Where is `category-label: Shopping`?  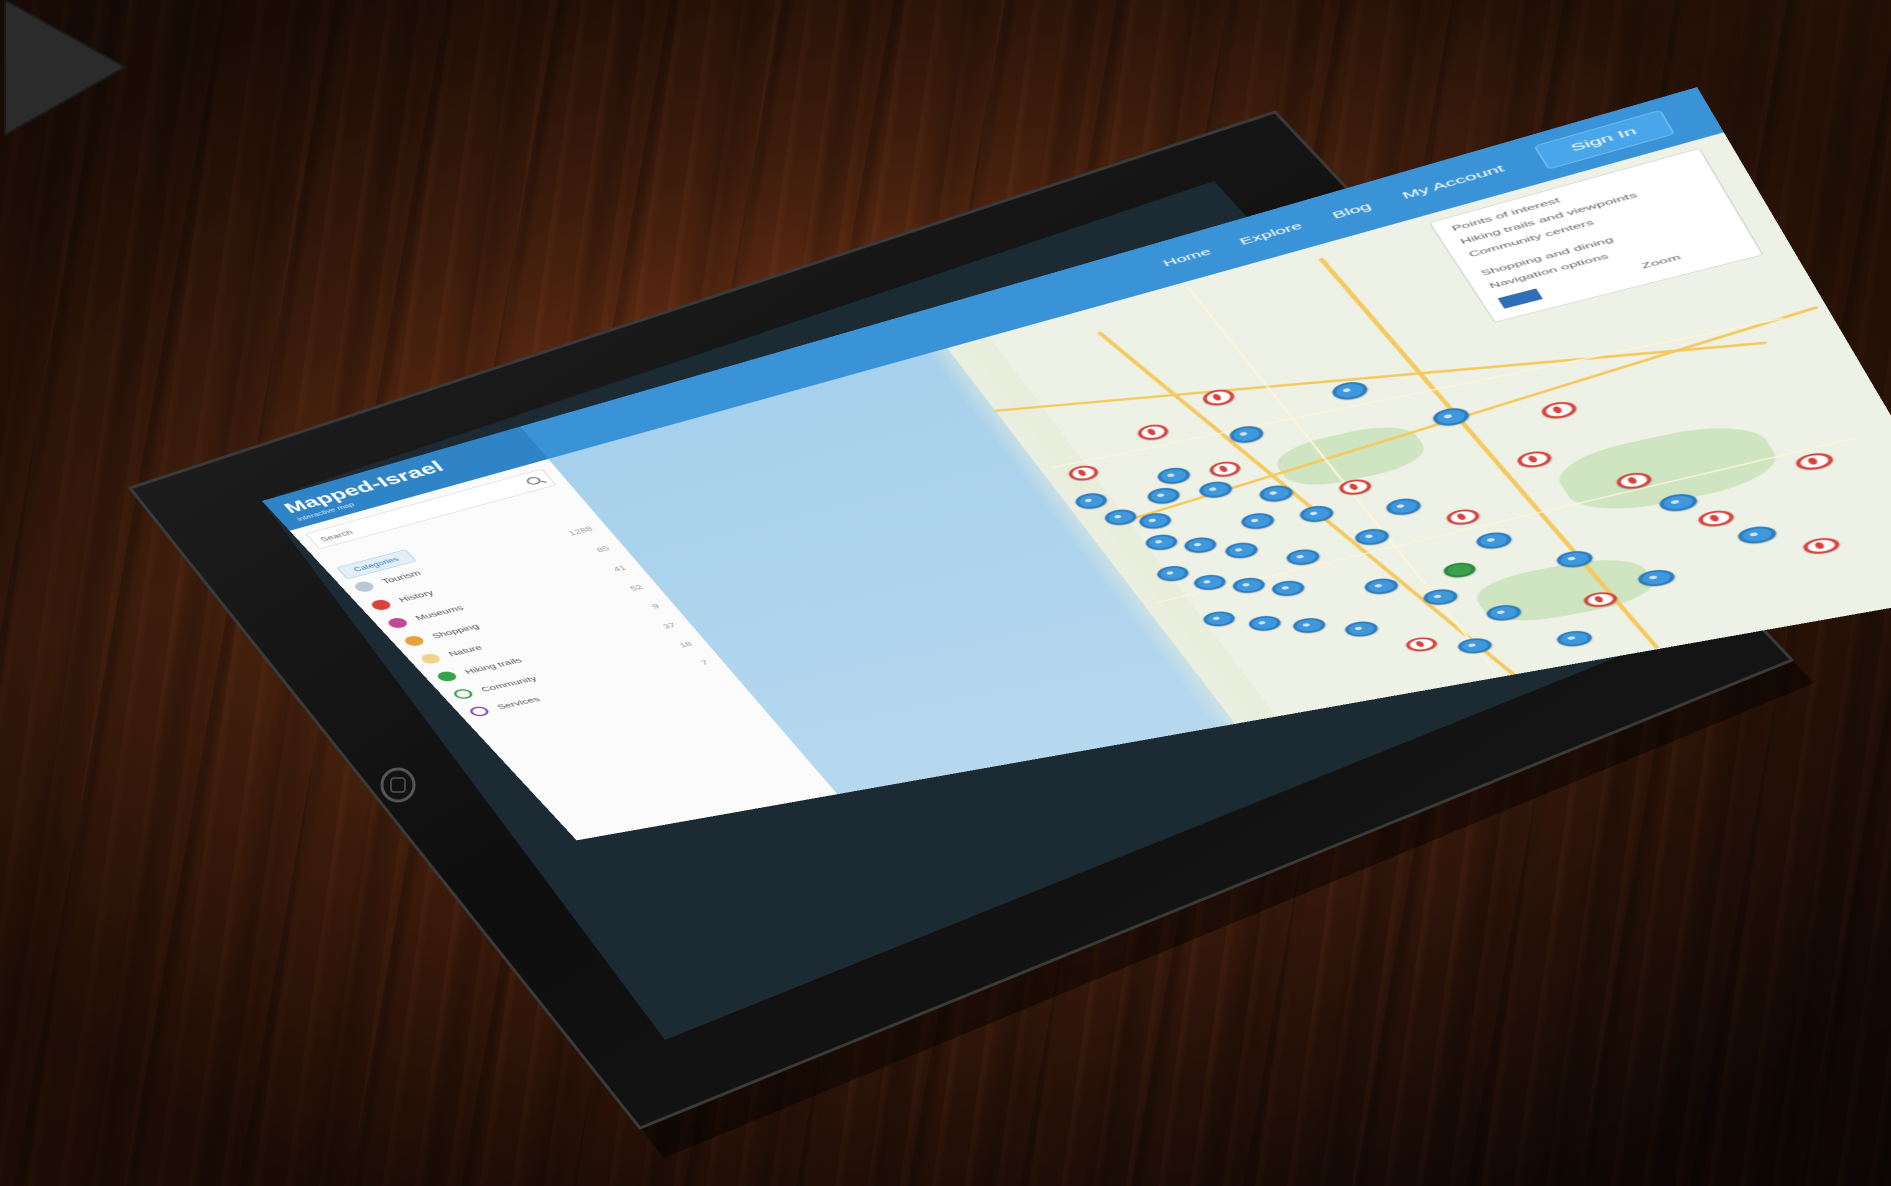 category-label: Shopping is located at coordinates (455, 631).